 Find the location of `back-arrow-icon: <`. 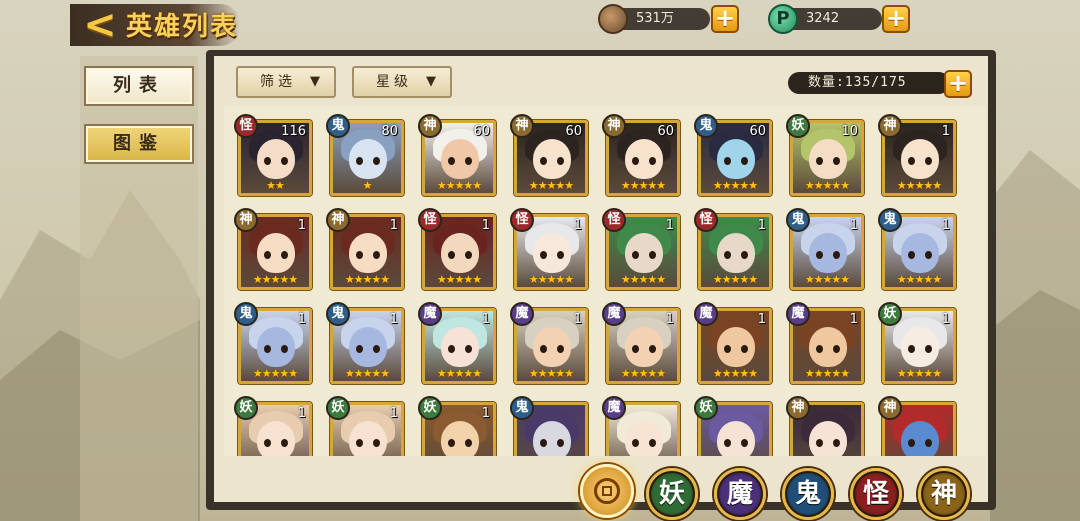

back-arrow-icon: < is located at coordinates (100, 25).